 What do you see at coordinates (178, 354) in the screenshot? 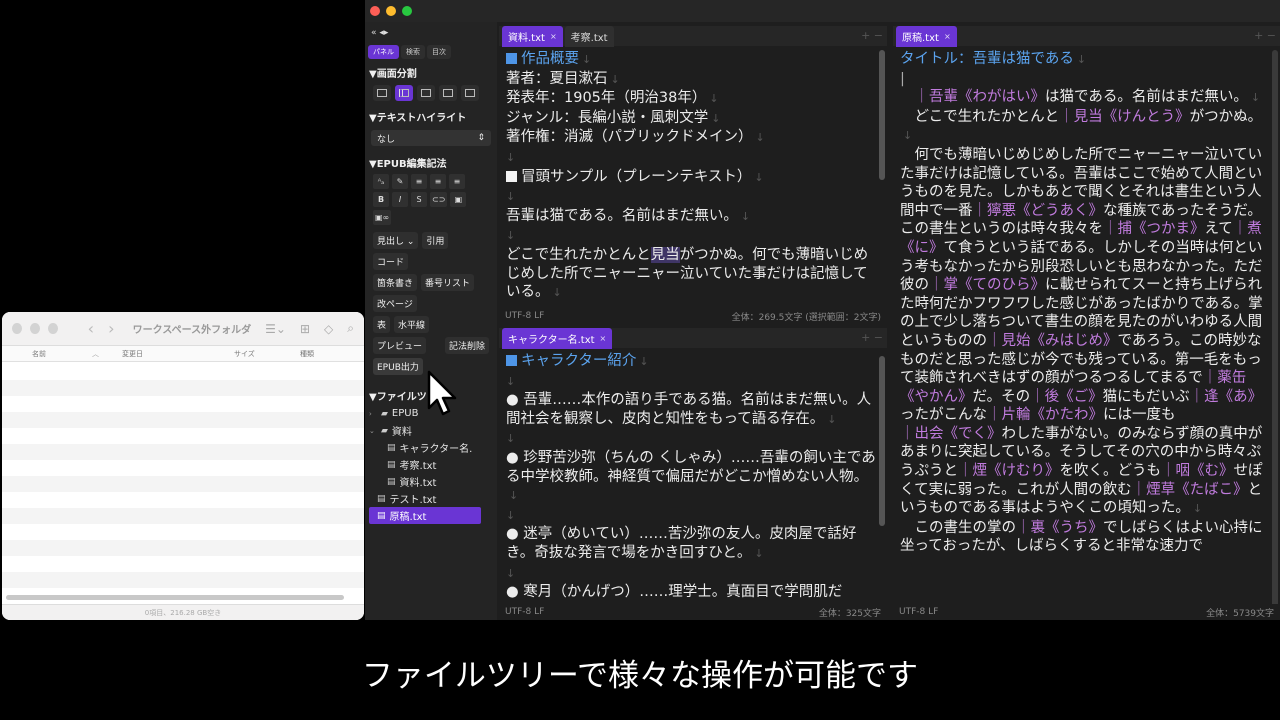
I see `column-modified: 変更日` at bounding box center [178, 354].